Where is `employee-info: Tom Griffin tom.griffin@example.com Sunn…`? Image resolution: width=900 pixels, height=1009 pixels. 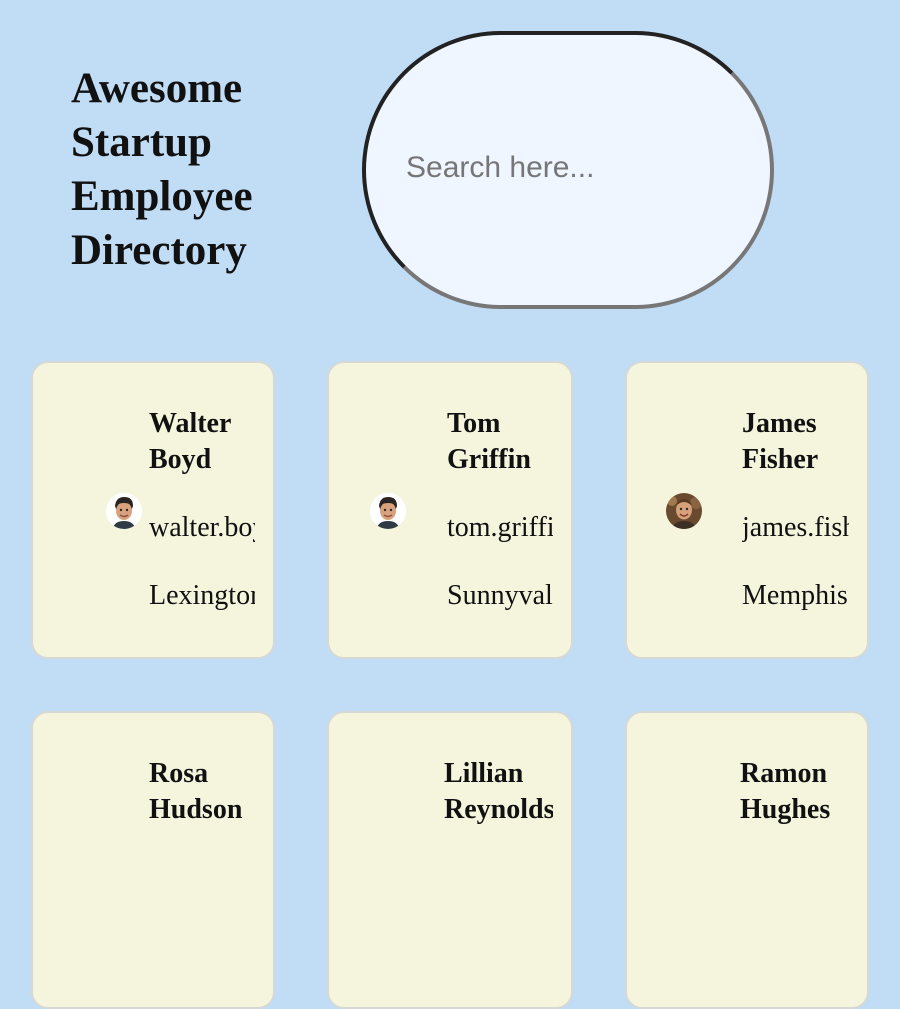 employee-info: Tom Griffin tom.griffin@example.com Sunn… is located at coordinates (500, 509).